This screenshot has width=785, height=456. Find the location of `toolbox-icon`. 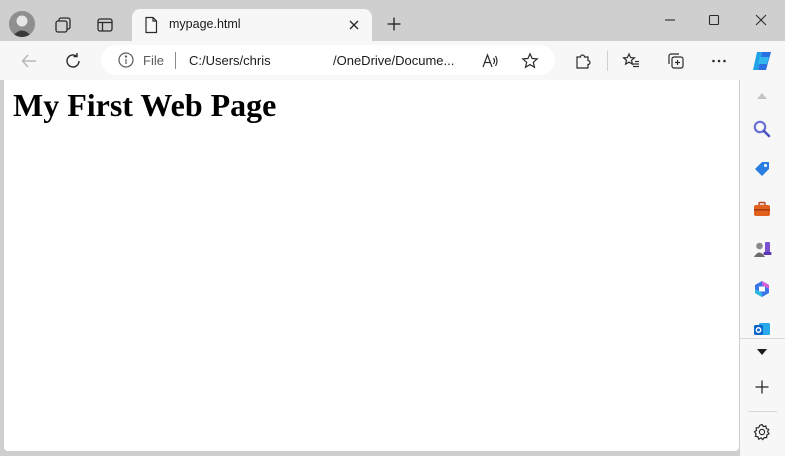

toolbox-icon is located at coordinates (762, 209).